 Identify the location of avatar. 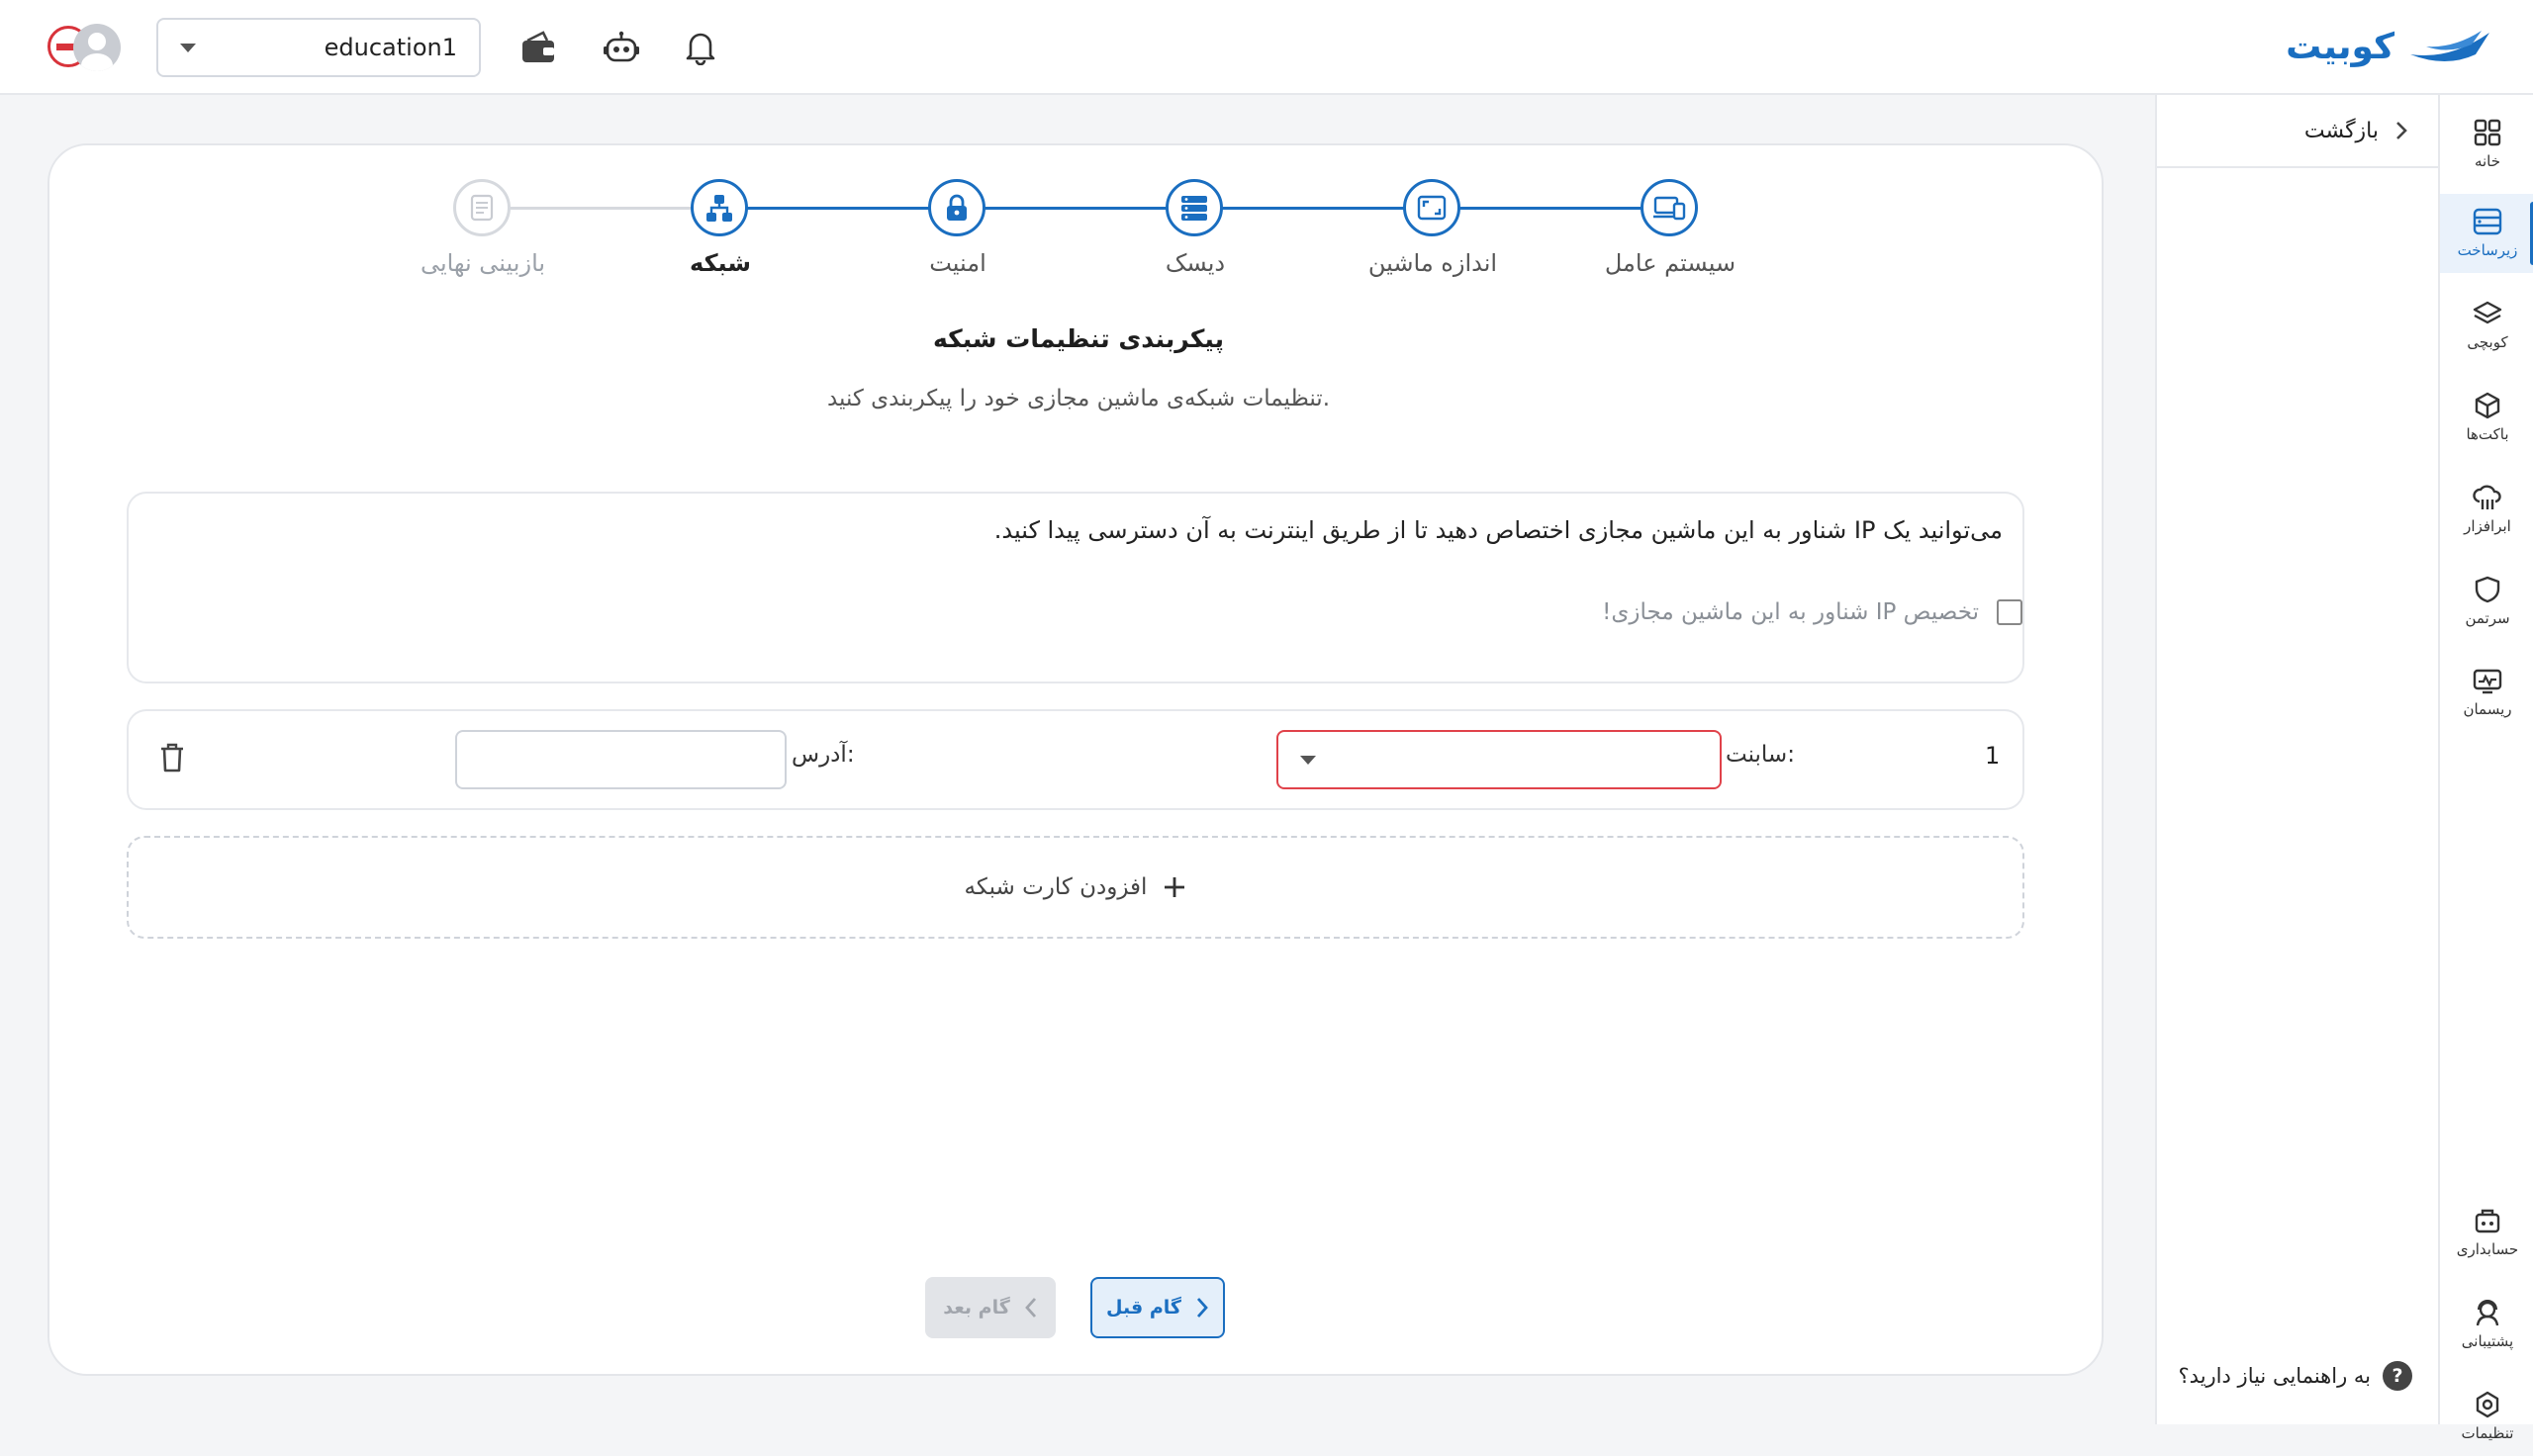
(97, 47).